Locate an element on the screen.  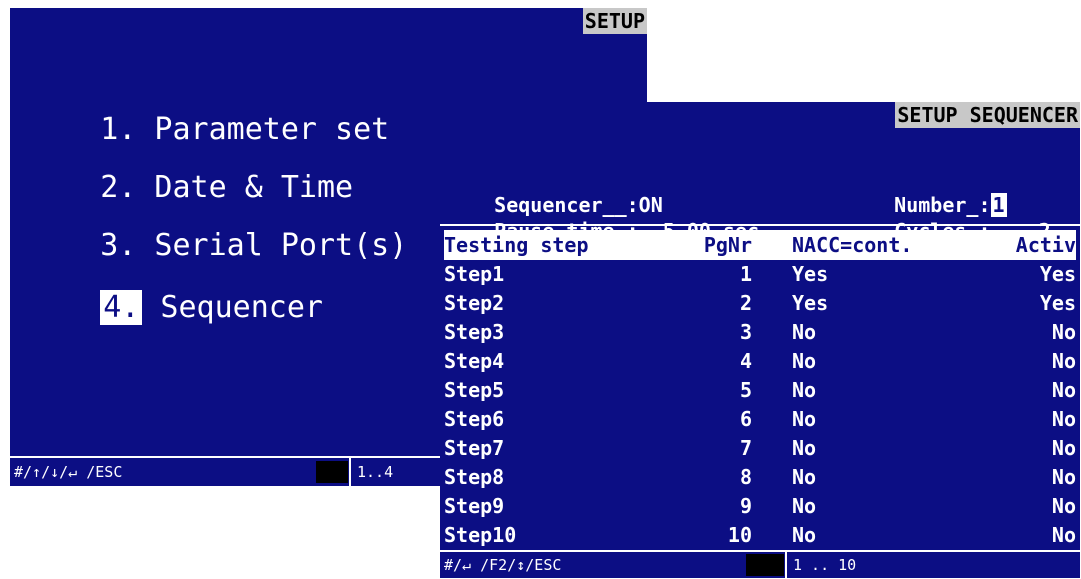
col-header-activ: Activ is located at coordinates (1029, 245).